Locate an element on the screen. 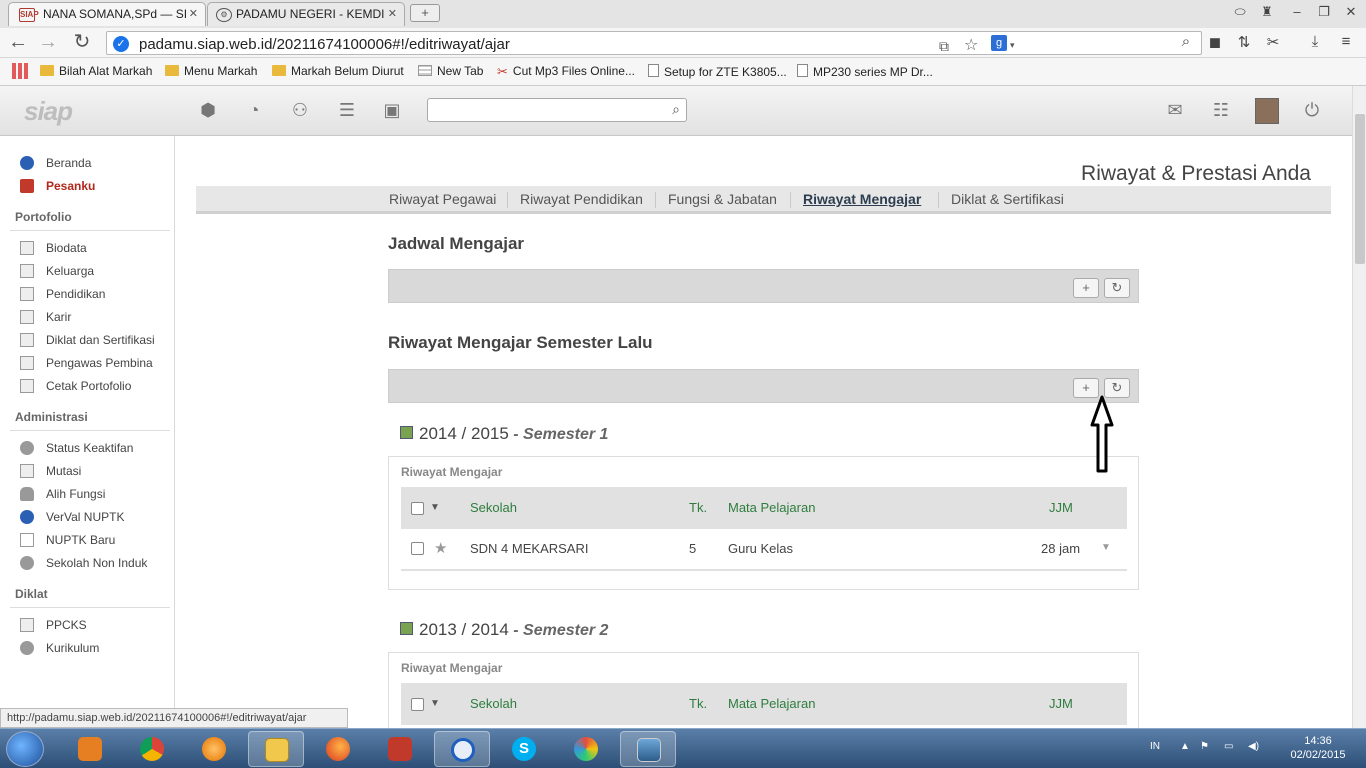 The image size is (1366, 768). tab-riwayat-pegawai: Riwayat Pegawai is located at coordinates (442, 199).